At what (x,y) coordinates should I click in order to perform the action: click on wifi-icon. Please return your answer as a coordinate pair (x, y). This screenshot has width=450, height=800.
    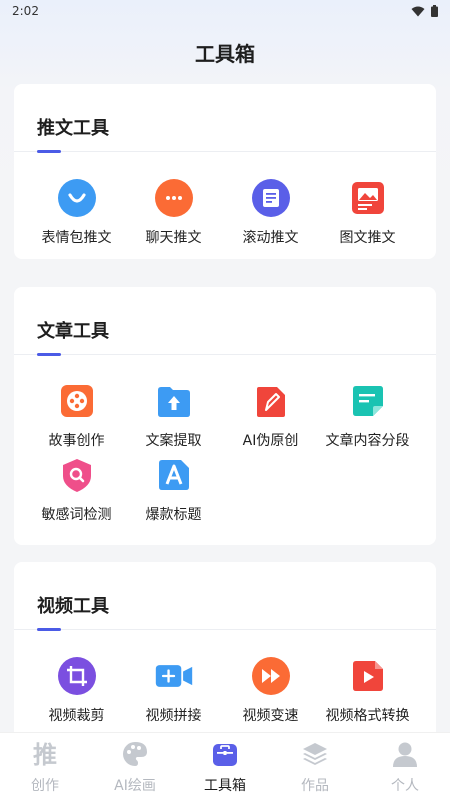
    Looking at the image, I should click on (418, 11).